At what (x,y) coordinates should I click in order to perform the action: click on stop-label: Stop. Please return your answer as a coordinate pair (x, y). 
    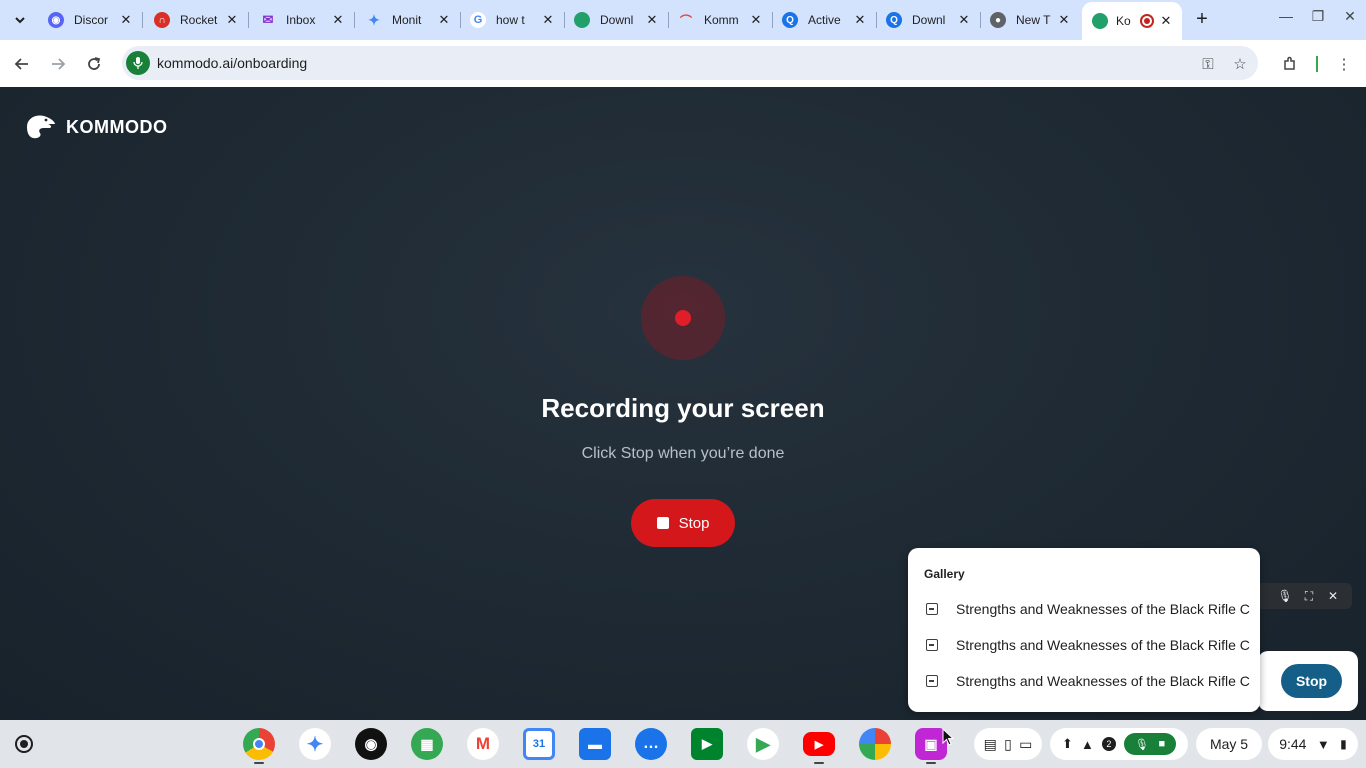
    Looking at the image, I should click on (694, 523).